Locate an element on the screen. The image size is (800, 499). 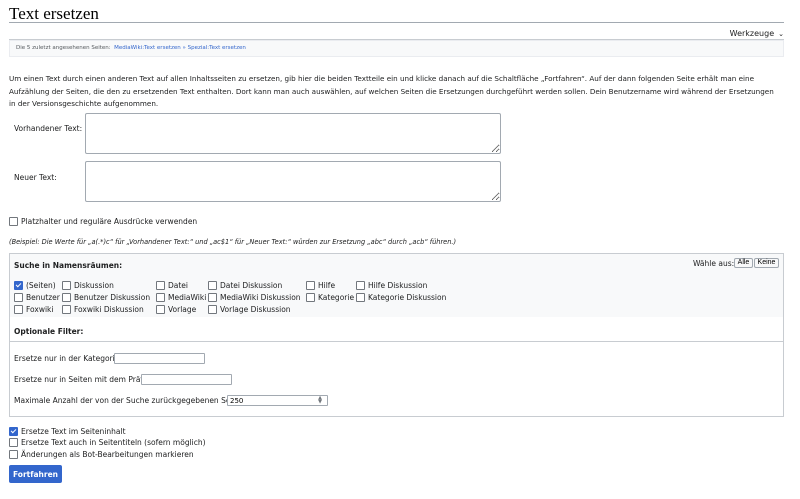
namespace-option: (Seiten) is located at coordinates (35, 285).